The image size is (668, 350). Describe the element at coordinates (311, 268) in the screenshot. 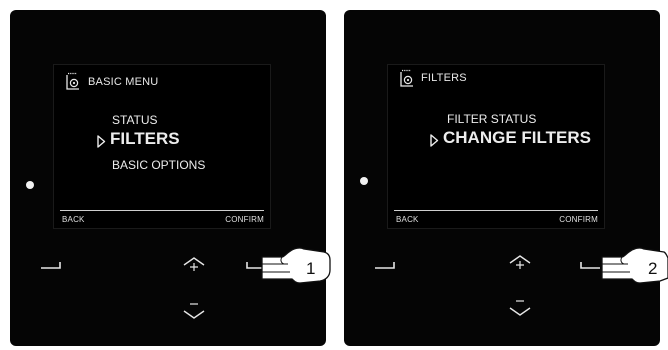

I see `step-number: 1` at that location.